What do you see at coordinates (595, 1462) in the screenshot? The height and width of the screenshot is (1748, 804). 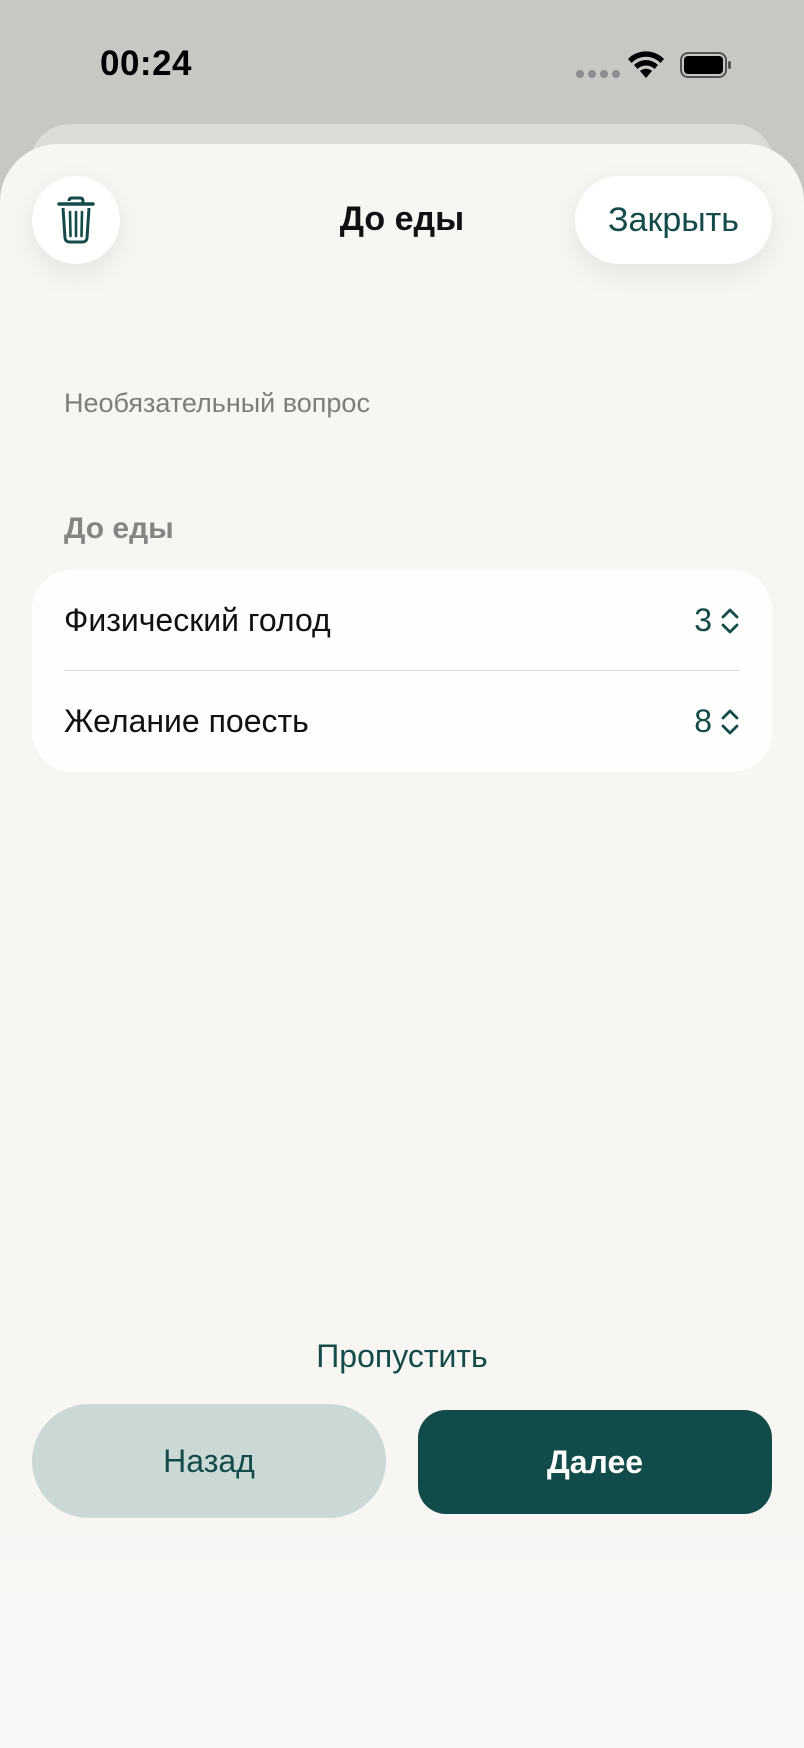 I see `next-button: Далее` at bounding box center [595, 1462].